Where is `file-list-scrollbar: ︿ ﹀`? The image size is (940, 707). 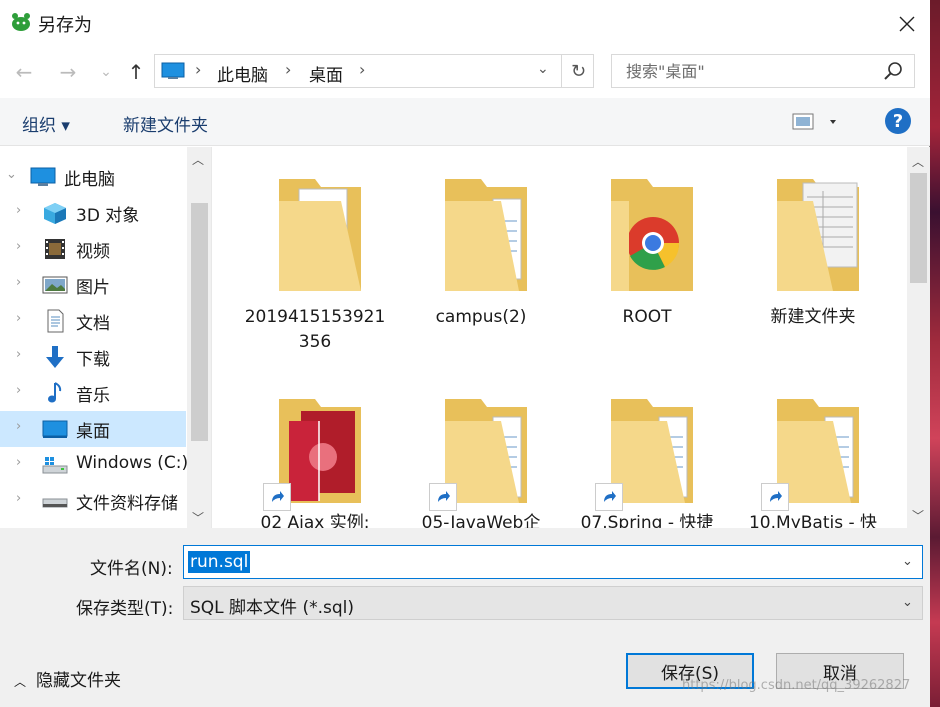 file-list-scrollbar: ︿ ﹀ is located at coordinates (918, 337).